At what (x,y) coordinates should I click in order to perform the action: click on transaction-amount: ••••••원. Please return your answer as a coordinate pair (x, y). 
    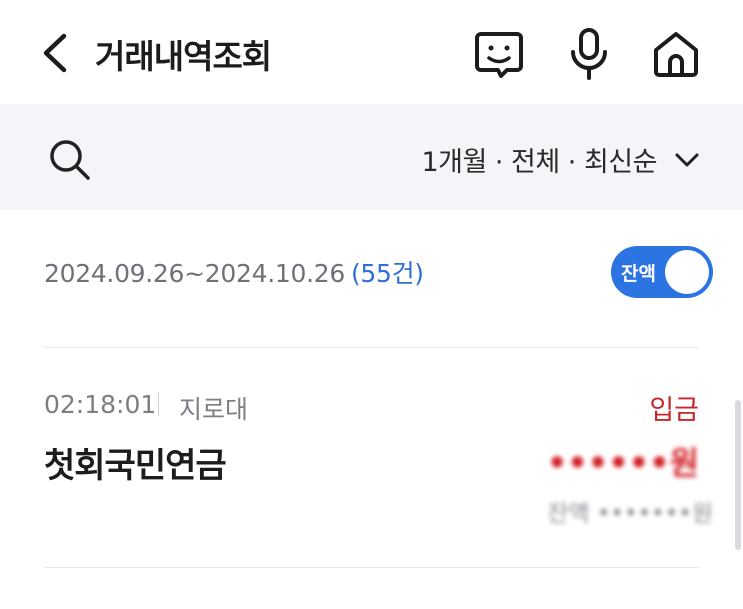
    Looking at the image, I should click on (622, 463).